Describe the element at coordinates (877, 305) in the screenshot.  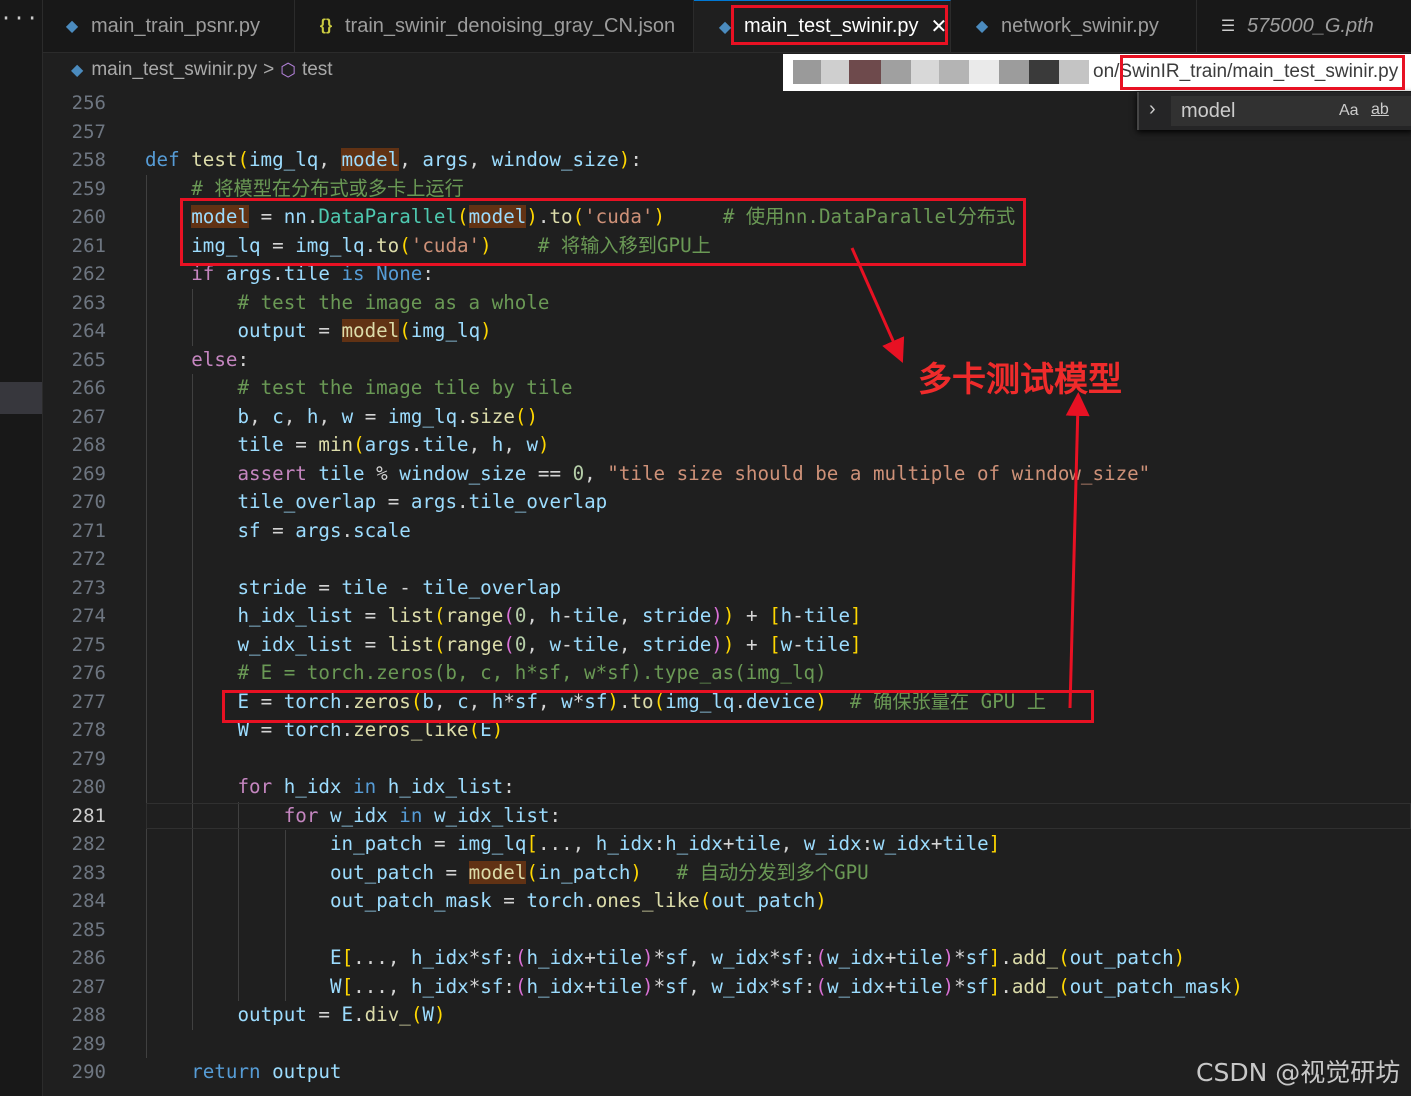
I see `arrow-down-to-label` at that location.